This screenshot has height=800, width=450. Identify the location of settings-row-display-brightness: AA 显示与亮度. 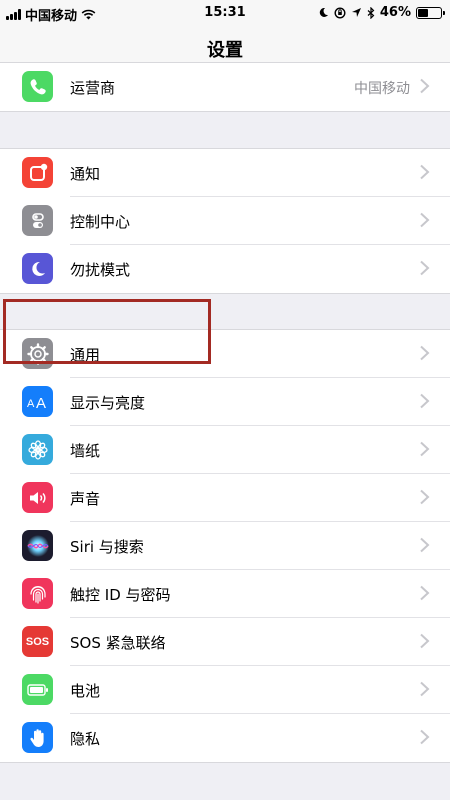
(225, 402).